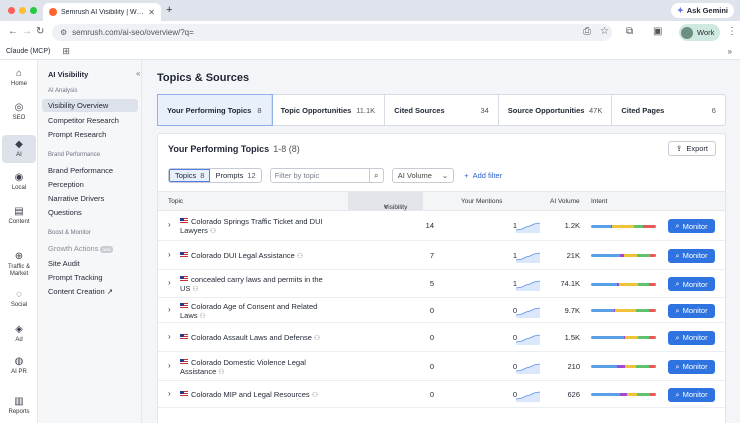 The image size is (740, 423). I want to click on rail-item-ad: ◈ Ad, so click(19, 334).